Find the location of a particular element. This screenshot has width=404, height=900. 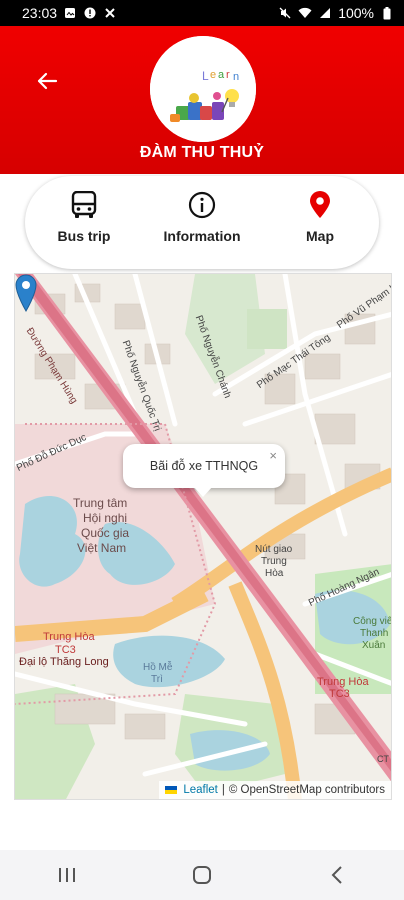

tab-bus-trip-label: Bus trip is located at coordinates (84, 236).